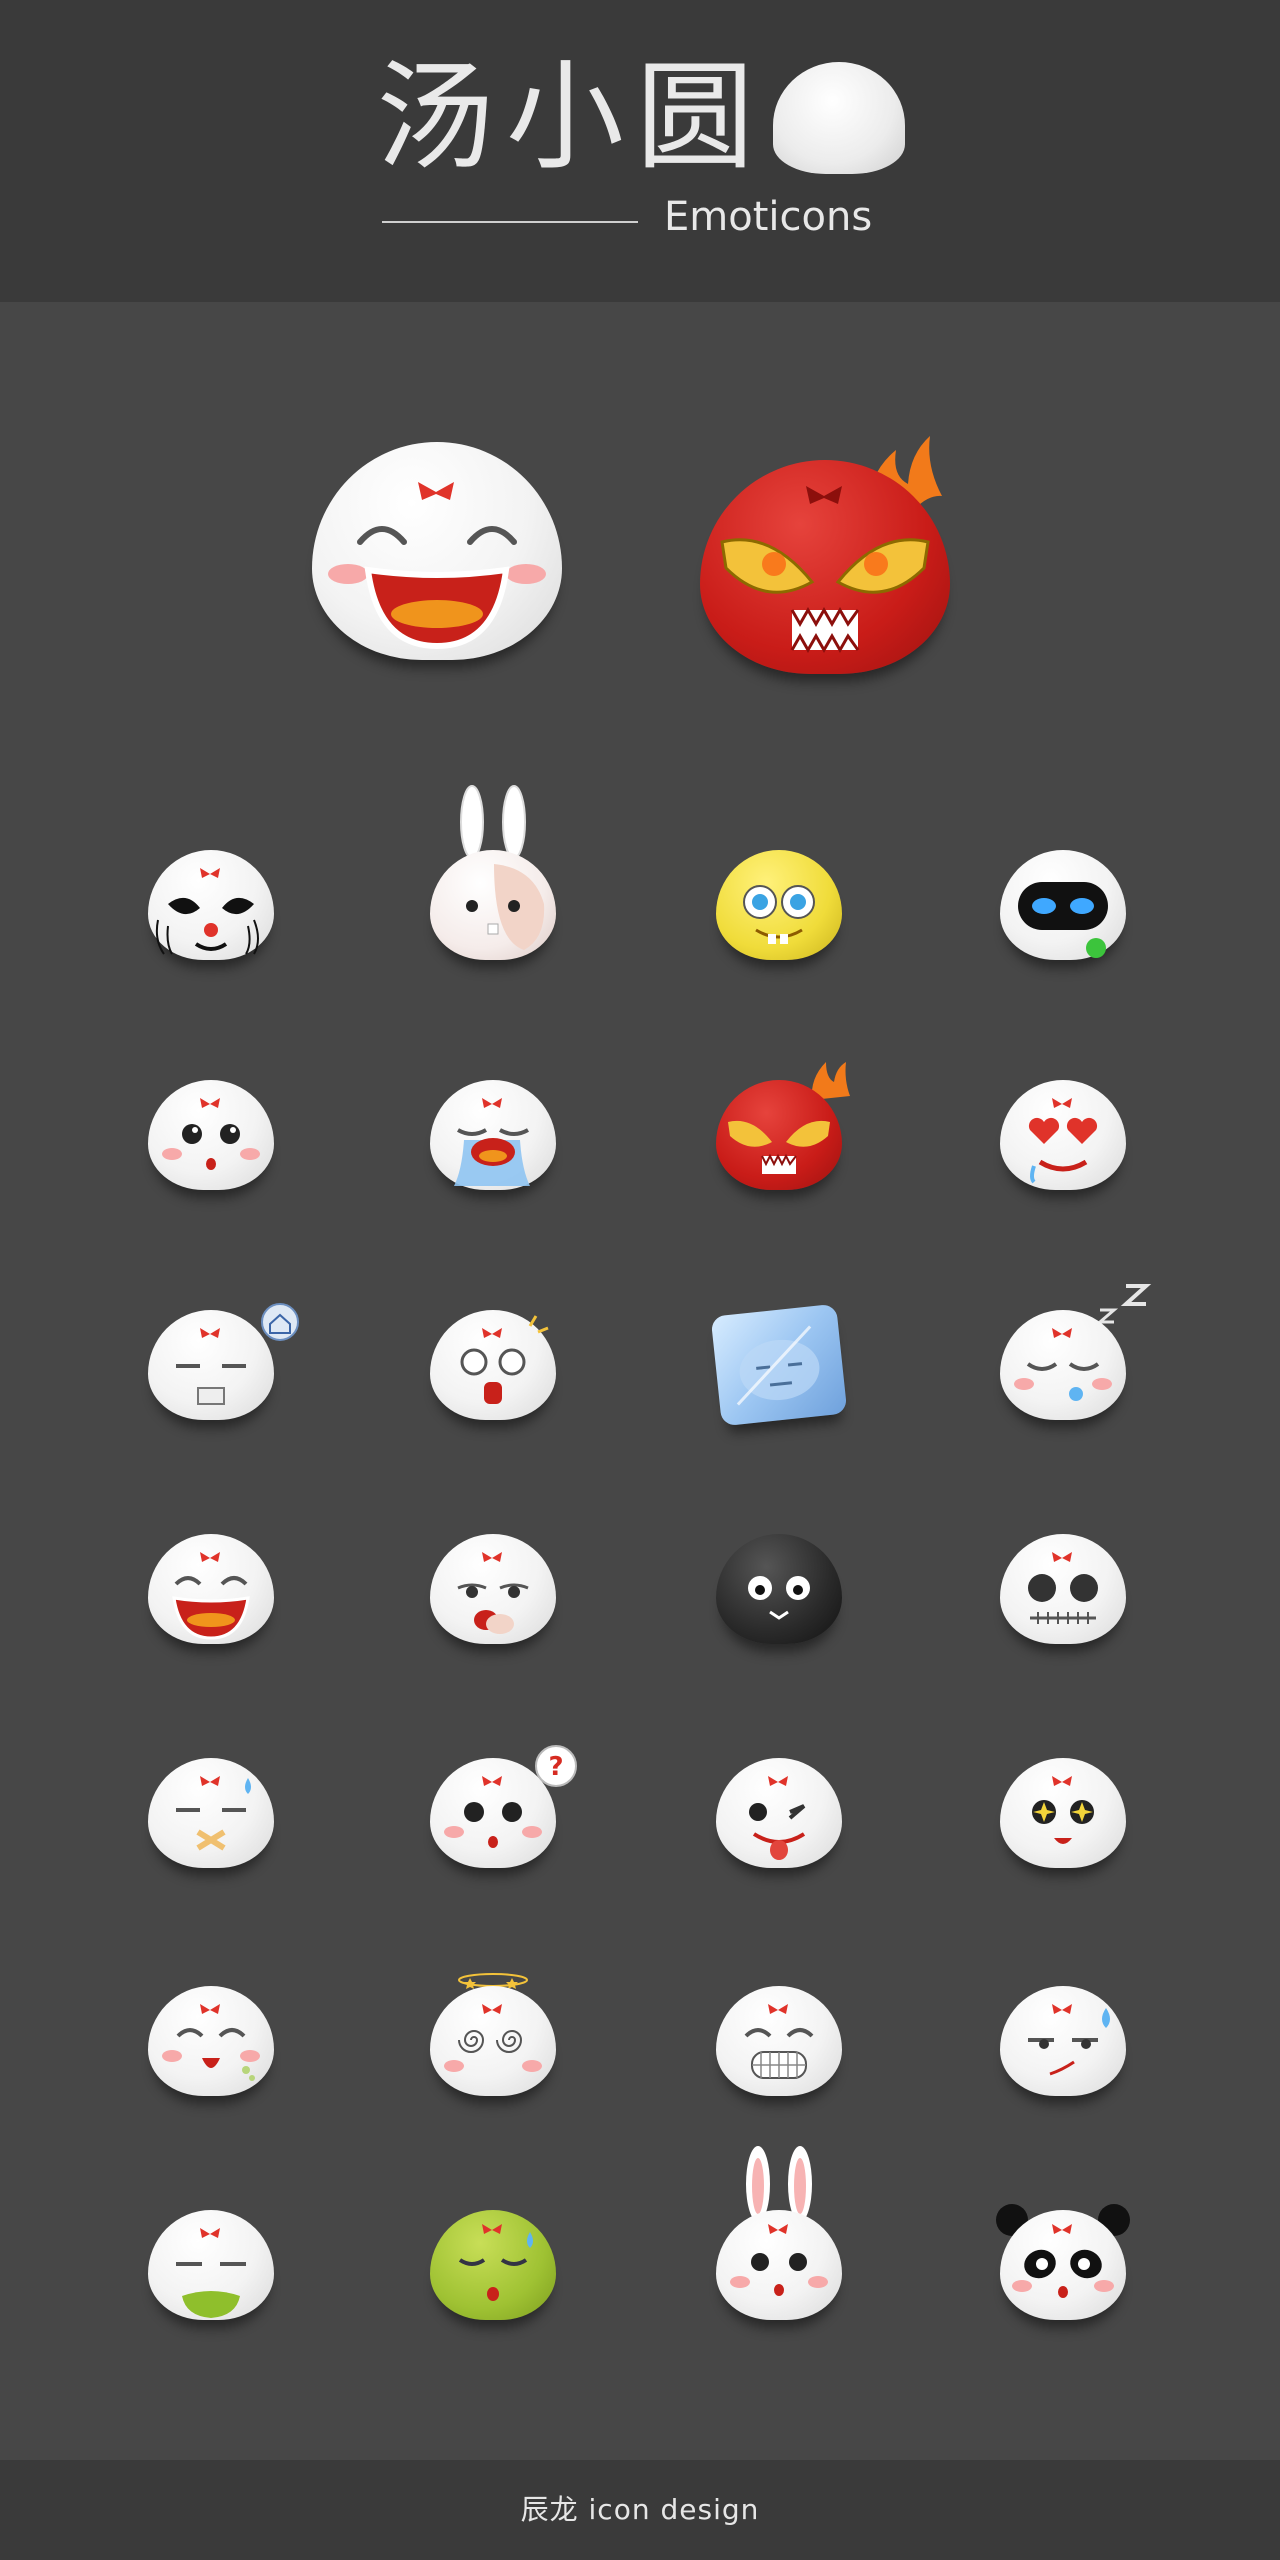 Image resolution: width=1280 pixels, height=2560 pixels. What do you see at coordinates (493, 2041) in the screenshot?
I see `dizzy-emoticon-icon` at bounding box center [493, 2041].